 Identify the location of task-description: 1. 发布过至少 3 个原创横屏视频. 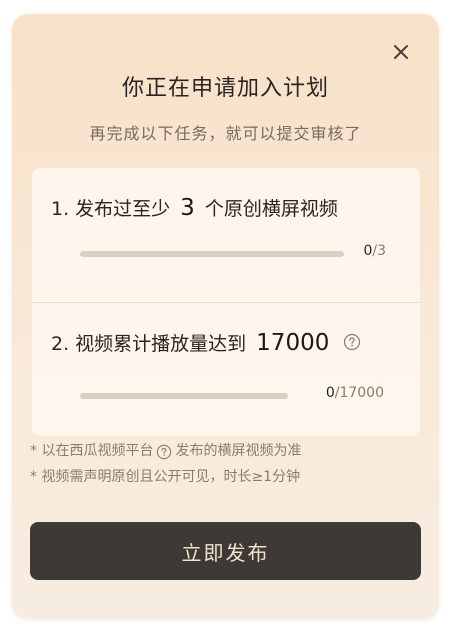
(194, 207).